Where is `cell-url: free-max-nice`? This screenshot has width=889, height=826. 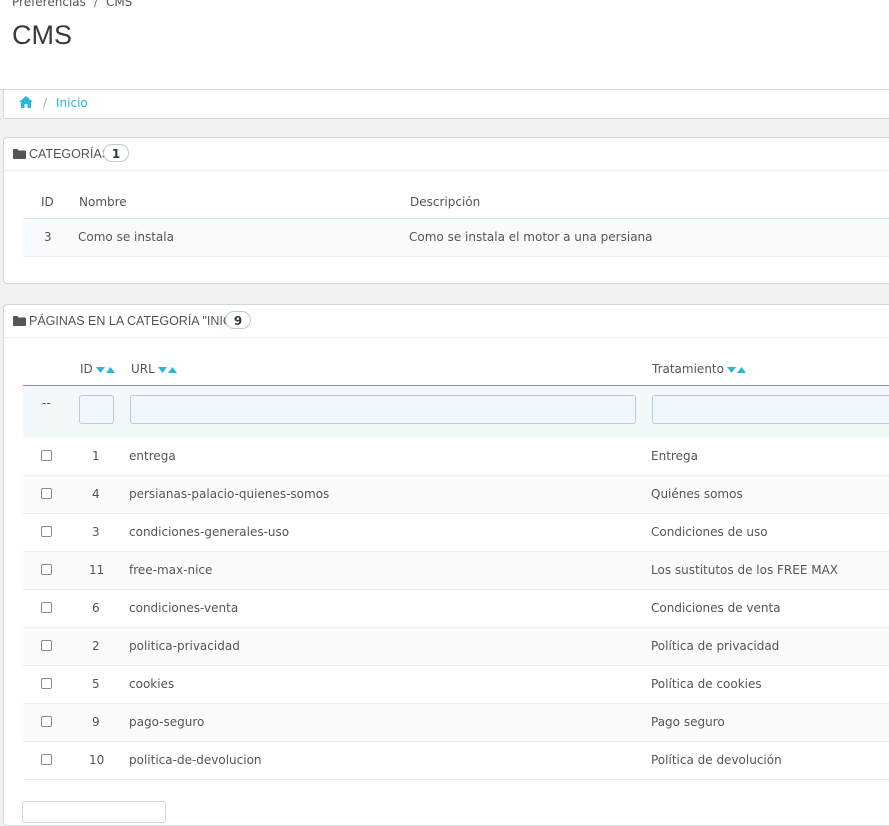 cell-url: free-max-nice is located at coordinates (171, 570).